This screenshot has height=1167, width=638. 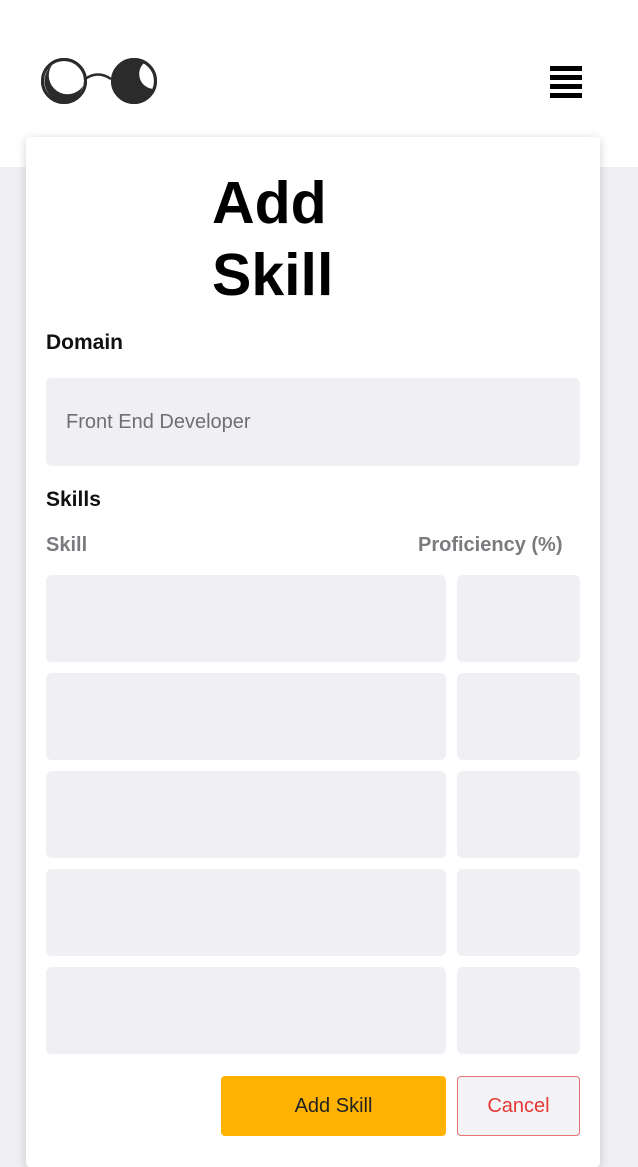 I want to click on hamburger-menu-icon, so click(x=566, y=84).